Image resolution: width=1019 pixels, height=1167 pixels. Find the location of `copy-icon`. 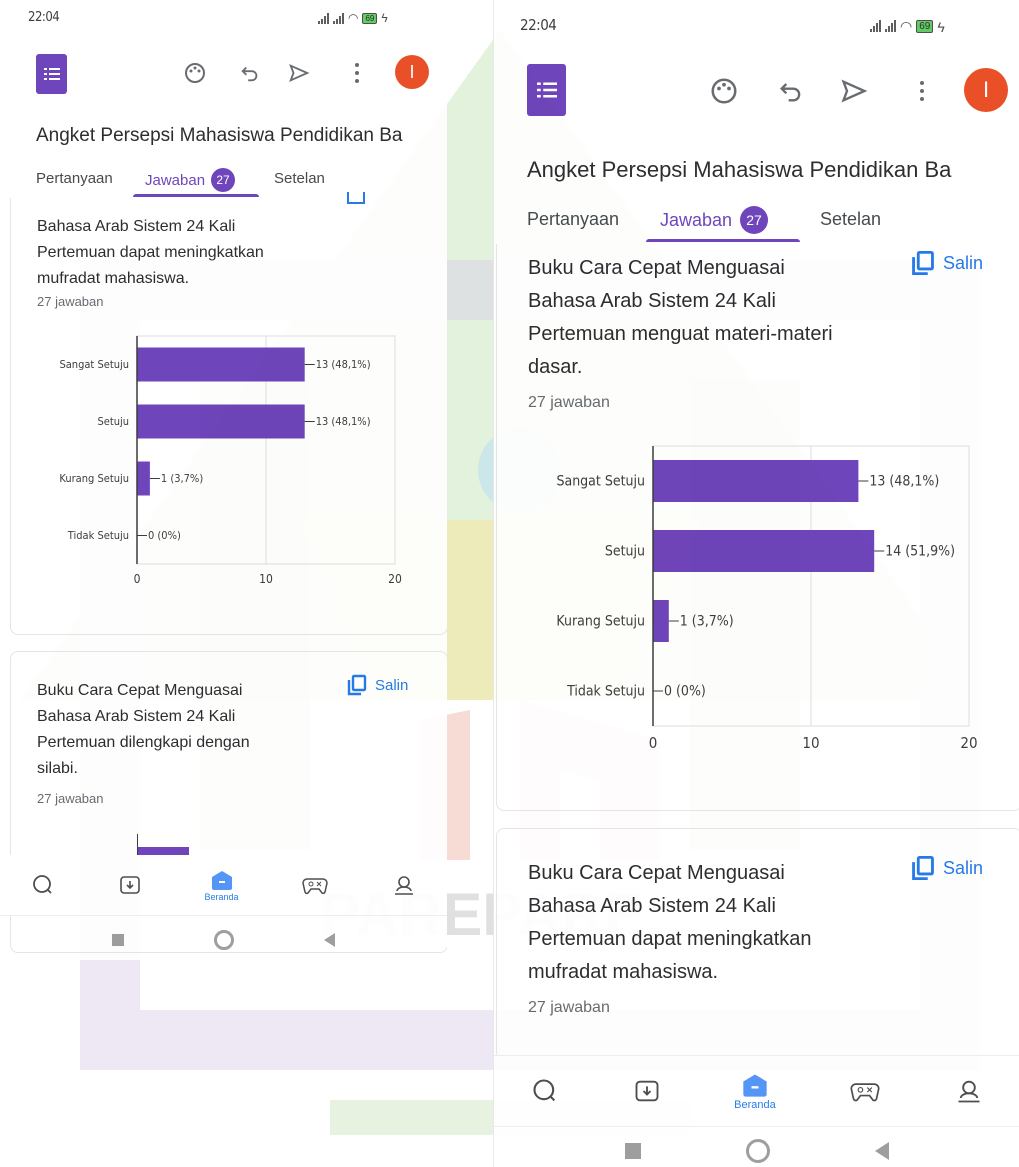

copy-icon is located at coordinates (356, 198).